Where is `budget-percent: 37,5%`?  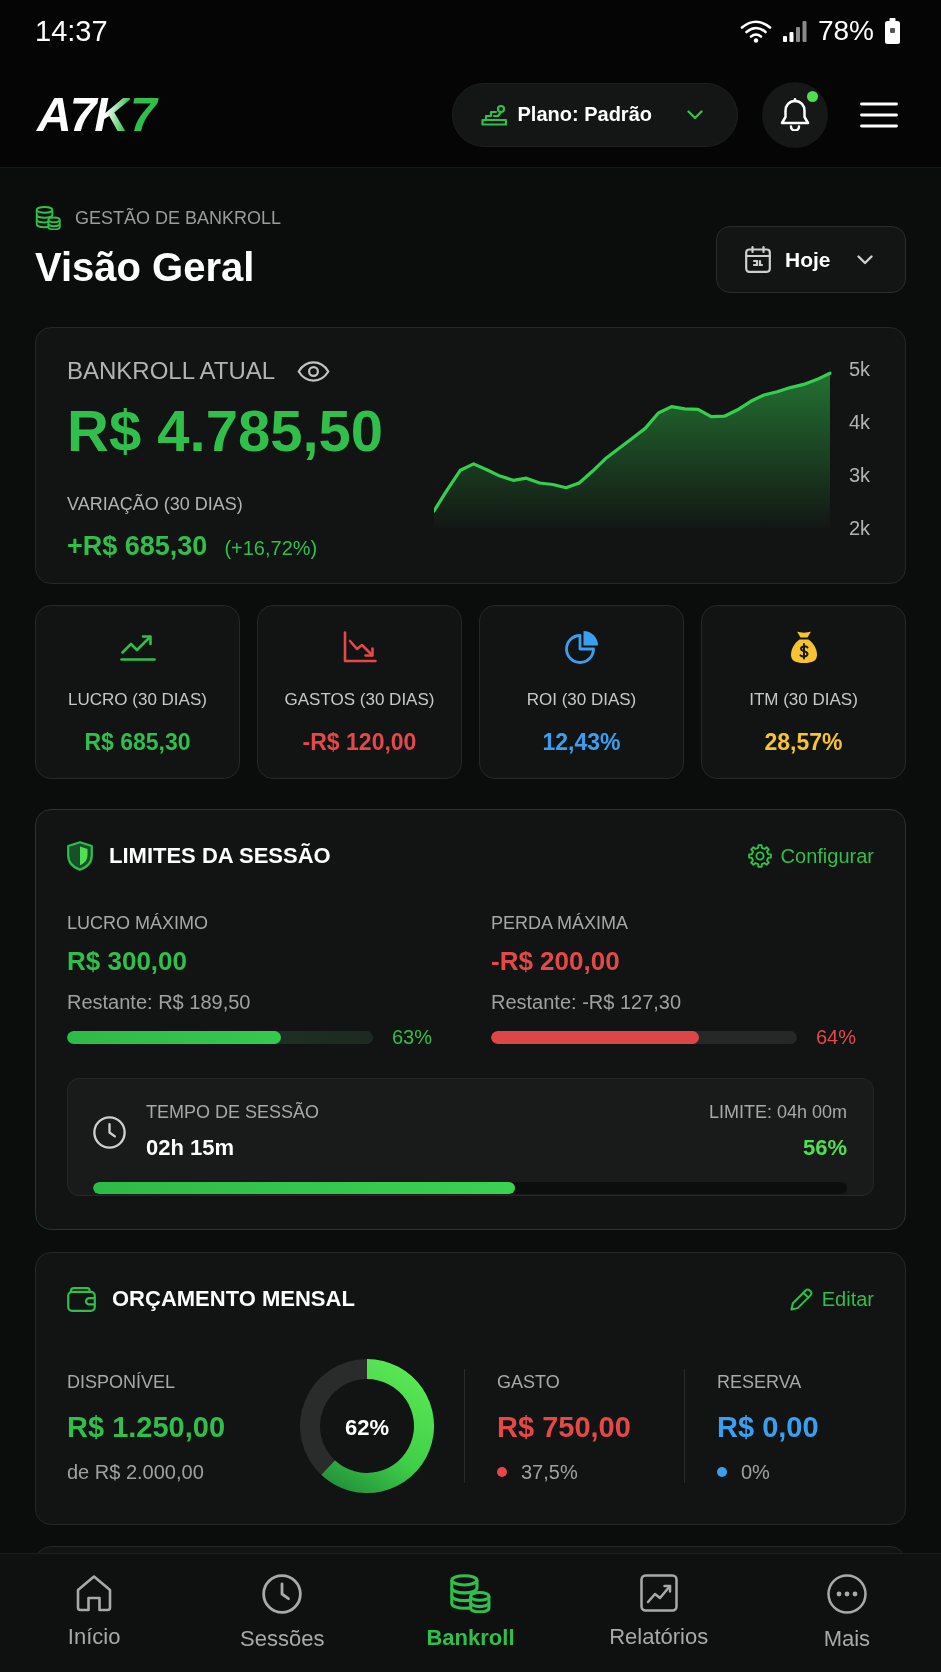
budget-percent: 37,5% is located at coordinates (549, 1472).